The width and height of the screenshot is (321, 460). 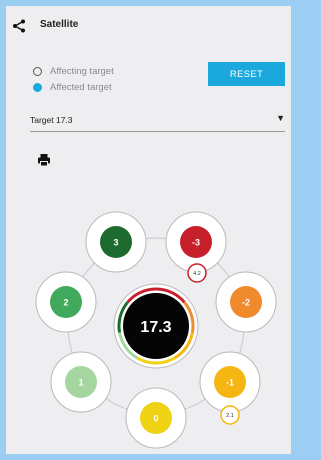 I want to click on center-value: 17.3, so click(x=155, y=327).